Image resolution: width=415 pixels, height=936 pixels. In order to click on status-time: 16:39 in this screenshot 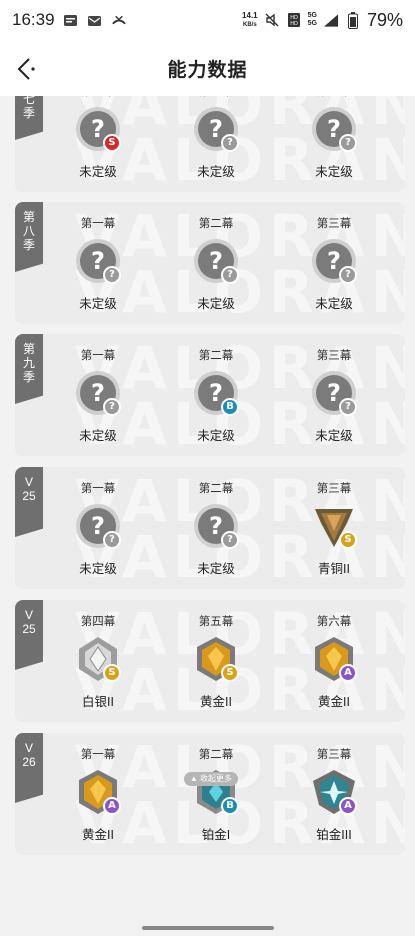, I will do `click(33, 19)`.